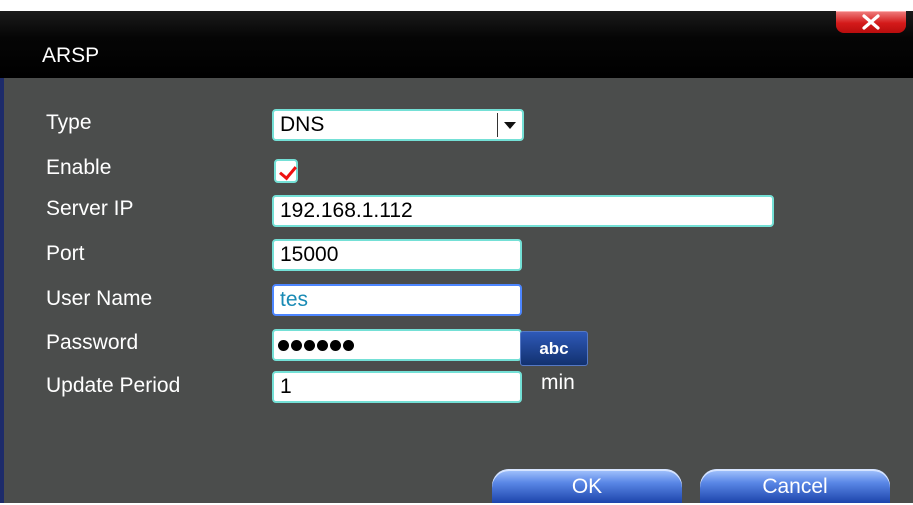 This screenshot has height=505, width=913. Describe the element at coordinates (294, 299) in the screenshot. I see `user-name-value: tes` at that location.